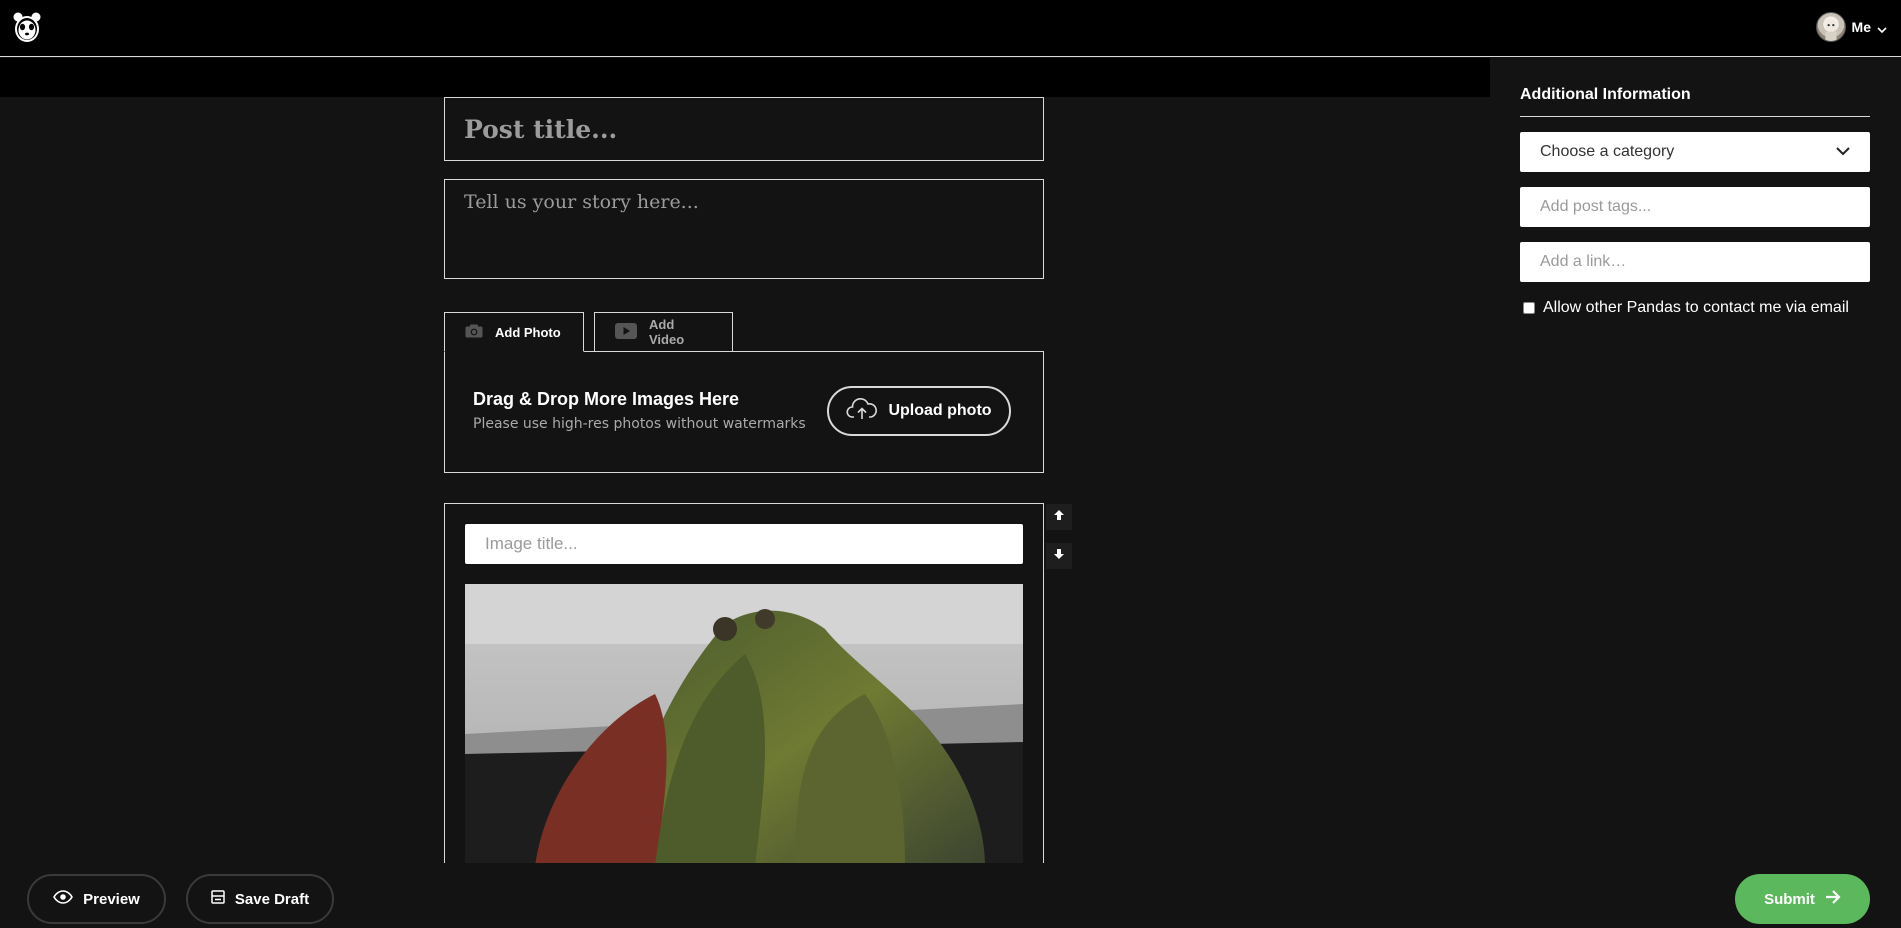  I want to click on dropzone-title: Drag & Drop More Images Here, so click(606, 399).